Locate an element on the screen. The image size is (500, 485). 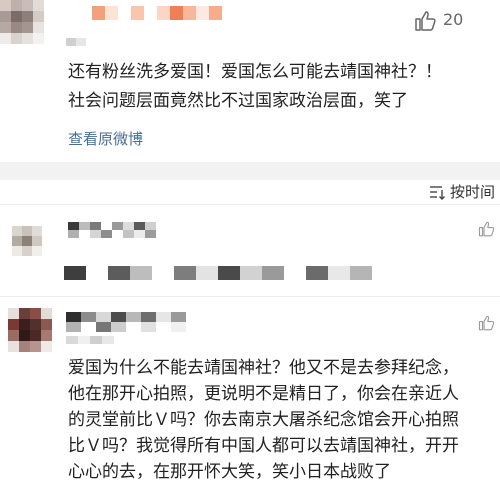
like-icon is located at coordinates (426, 21).